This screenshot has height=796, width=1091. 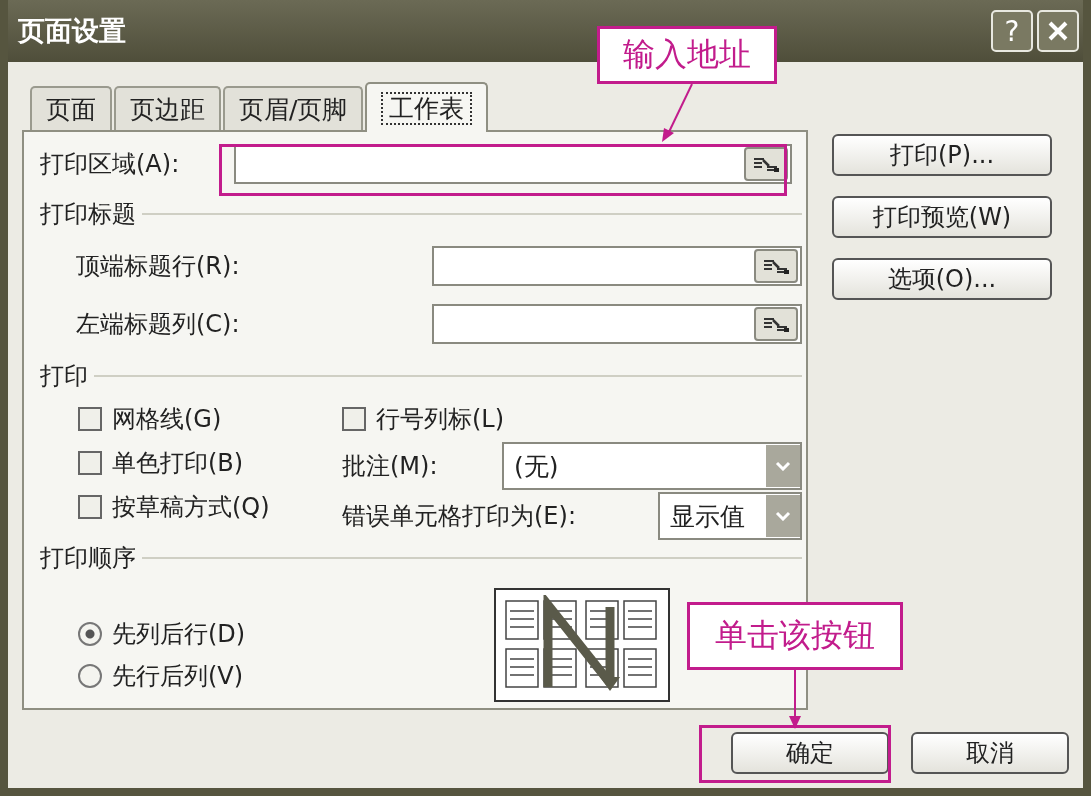 I want to click on tab: 页面, so click(x=71, y=108).